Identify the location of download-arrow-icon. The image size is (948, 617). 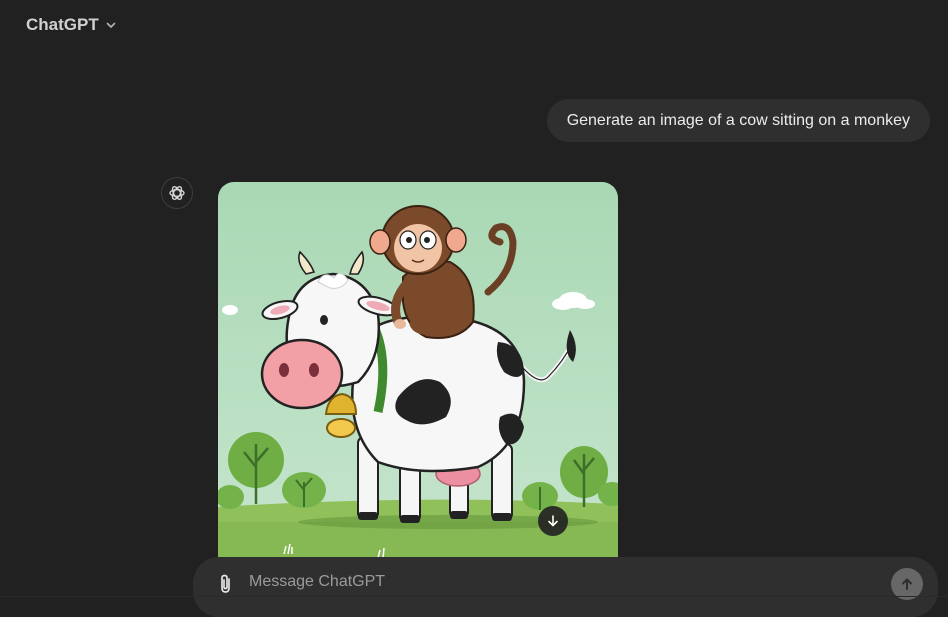
(553, 521).